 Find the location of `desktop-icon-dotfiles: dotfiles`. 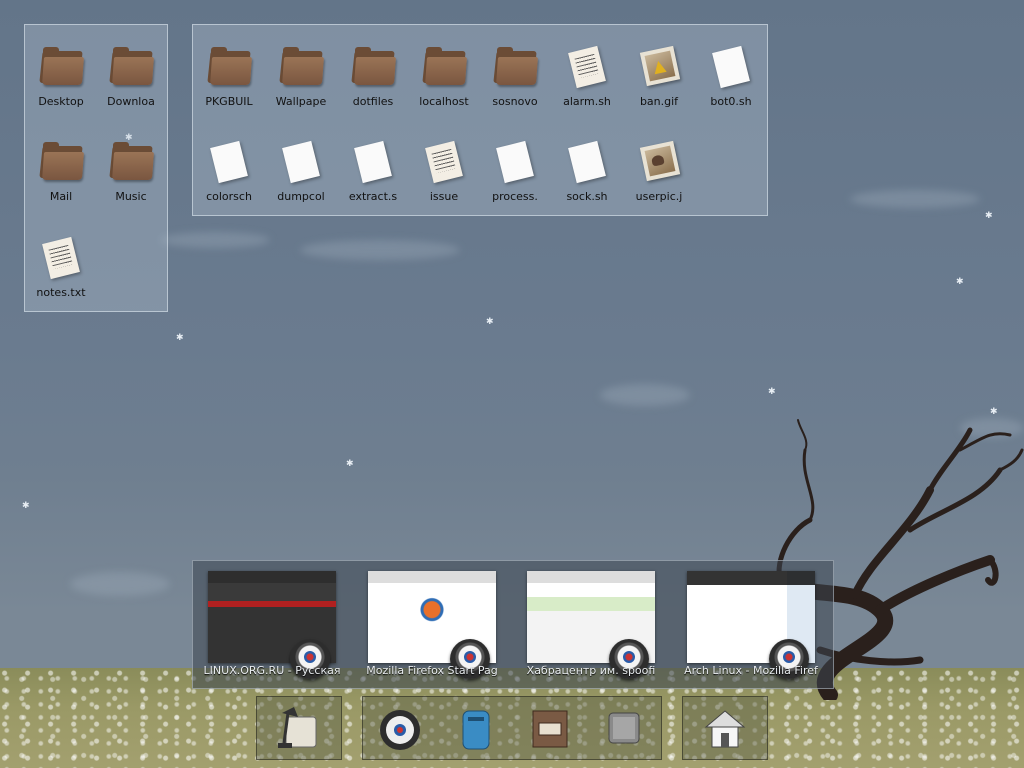

desktop-icon-dotfiles: dotfiles is located at coordinates (373, 74).